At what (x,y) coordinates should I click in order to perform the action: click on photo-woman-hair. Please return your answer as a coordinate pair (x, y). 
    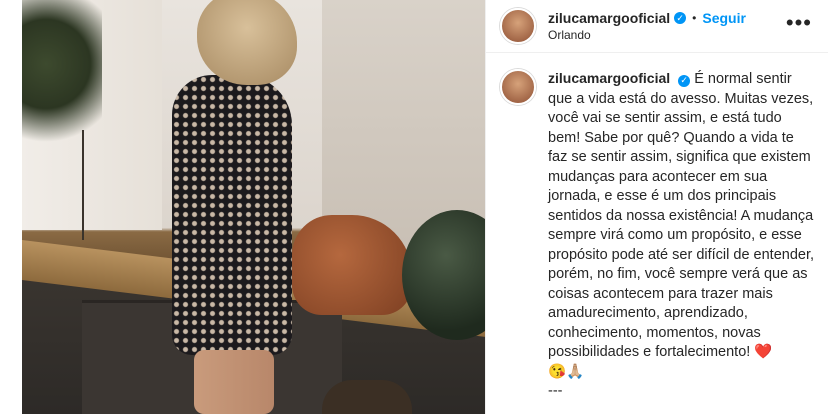
    Looking at the image, I should click on (247, 42).